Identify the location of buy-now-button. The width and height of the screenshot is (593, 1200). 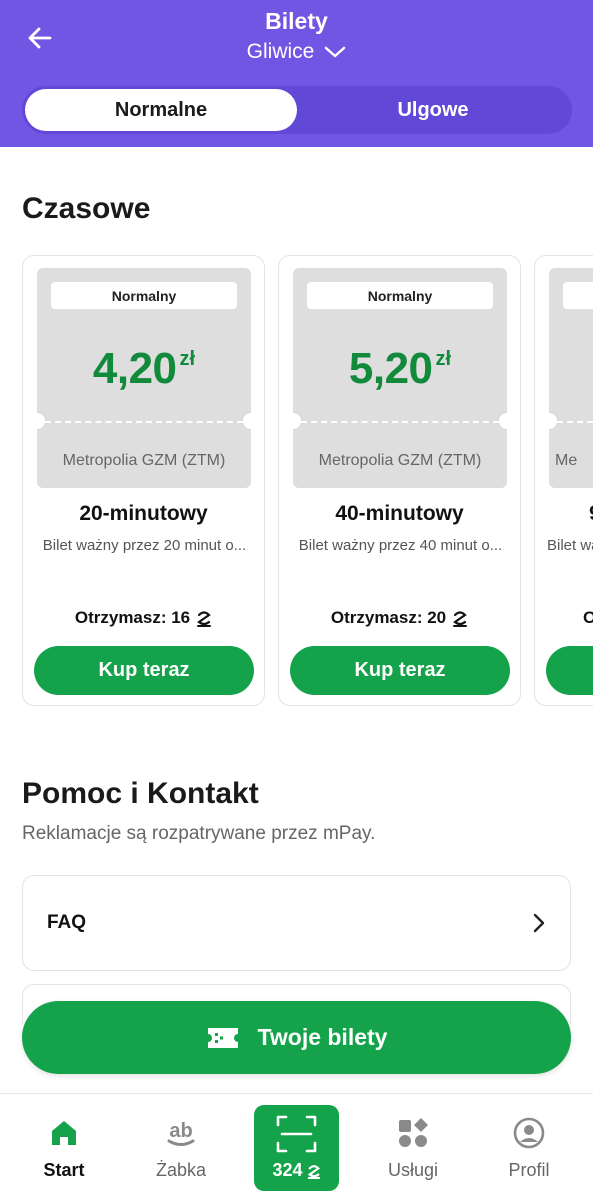
(569, 670).